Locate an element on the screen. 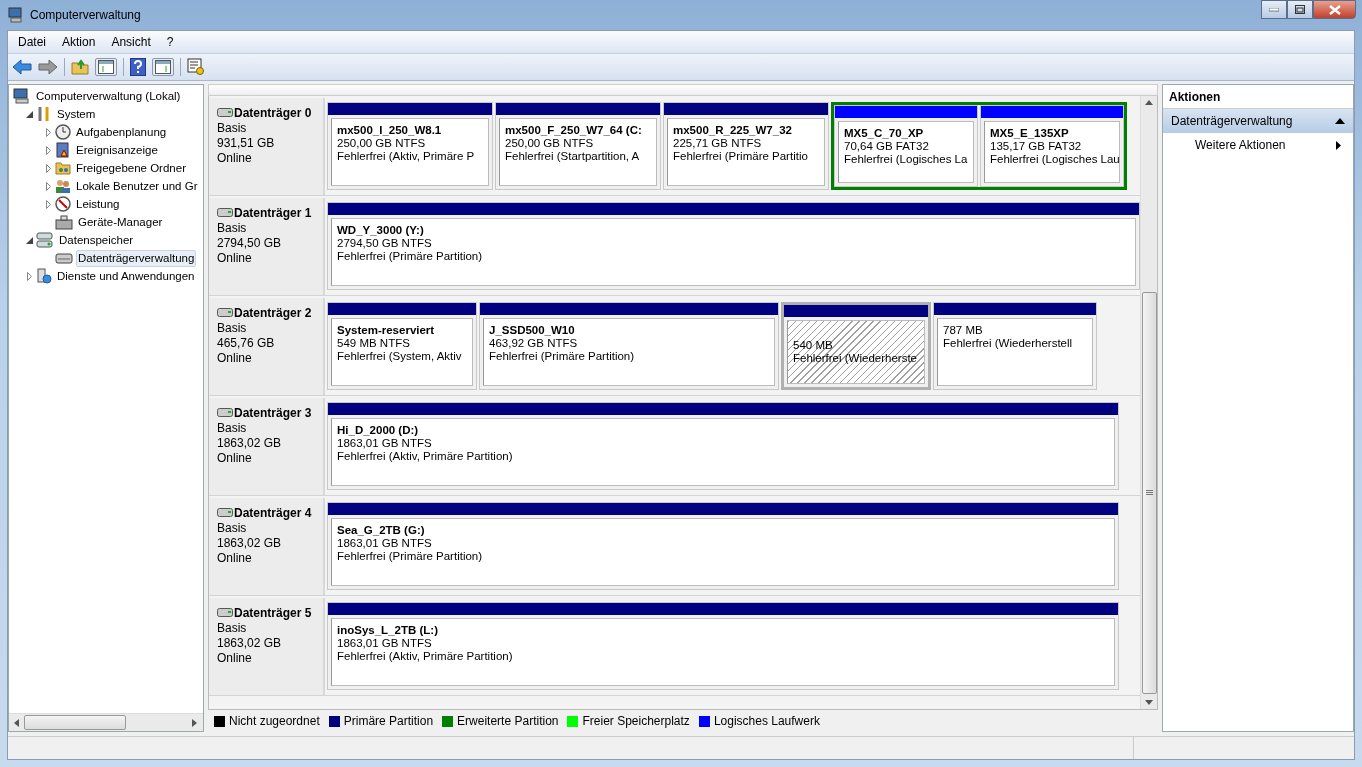  partition-status: Fehlerfrei (System, Aktiv is located at coordinates (400, 356).